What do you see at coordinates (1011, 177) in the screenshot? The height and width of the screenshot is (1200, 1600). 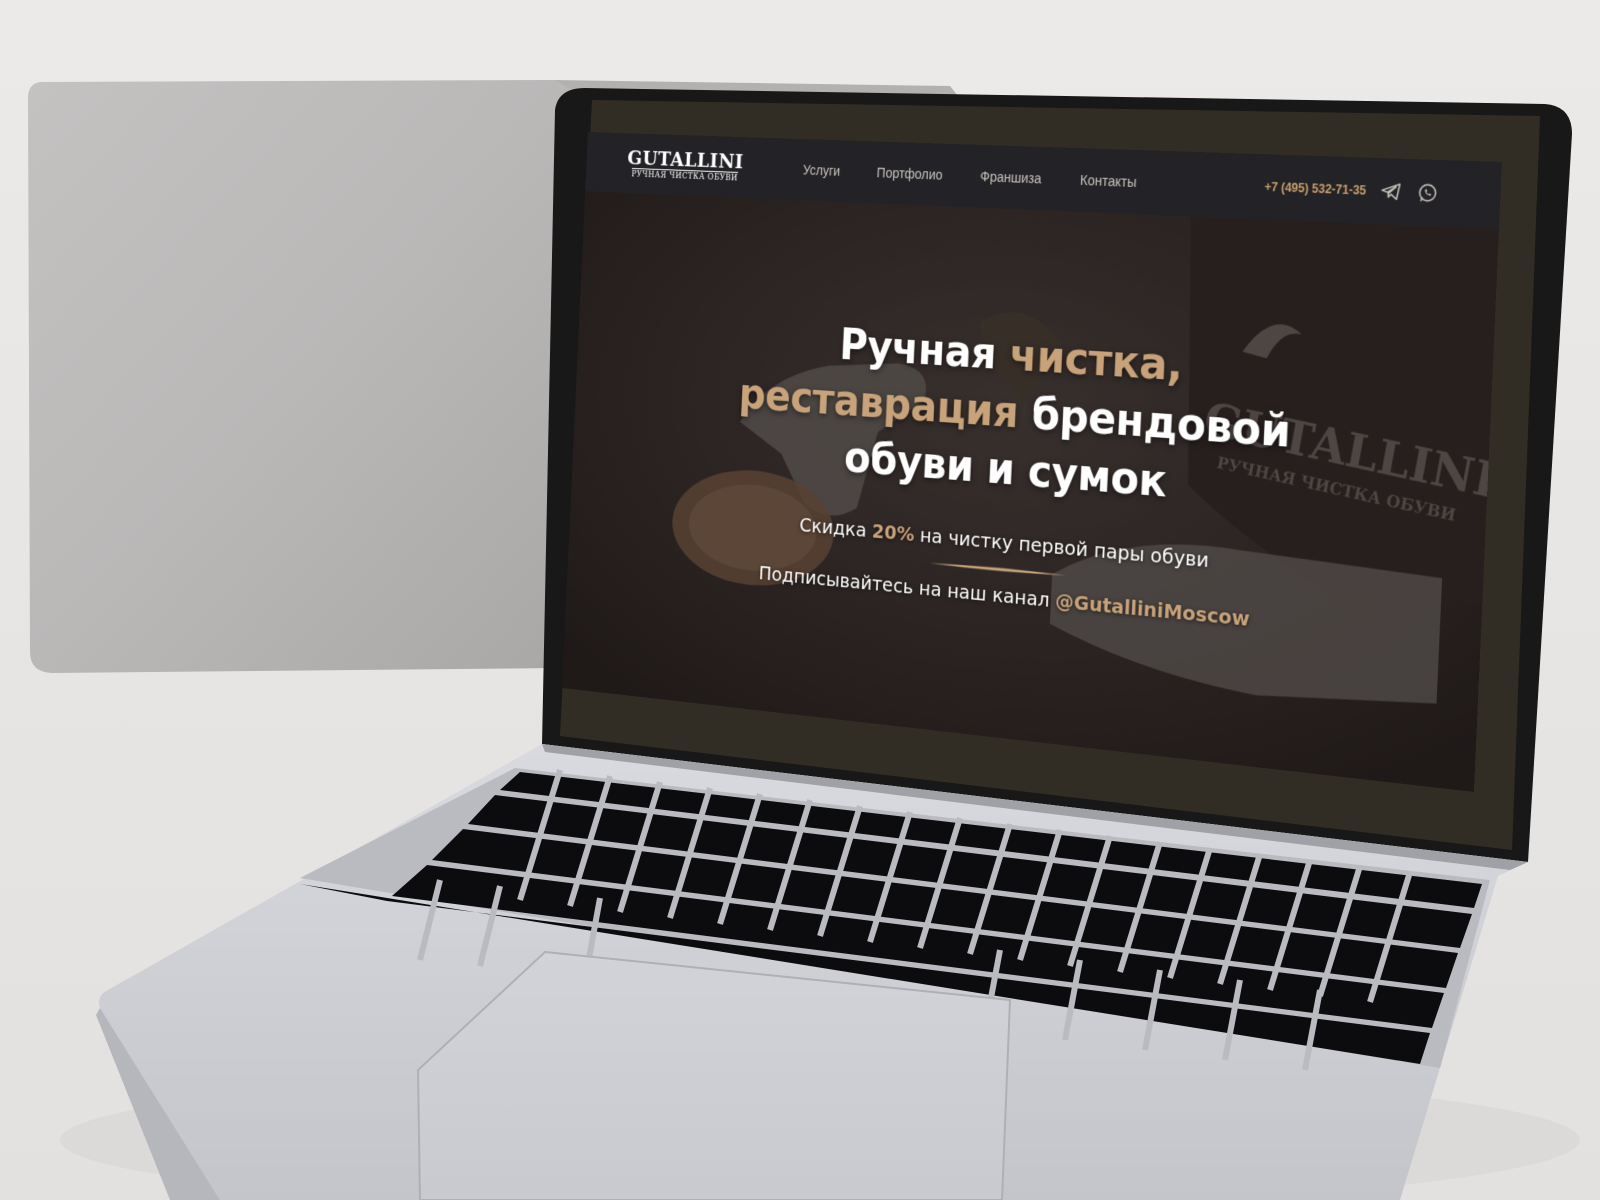 I see `nav-link-franchise: Франшиза` at bounding box center [1011, 177].